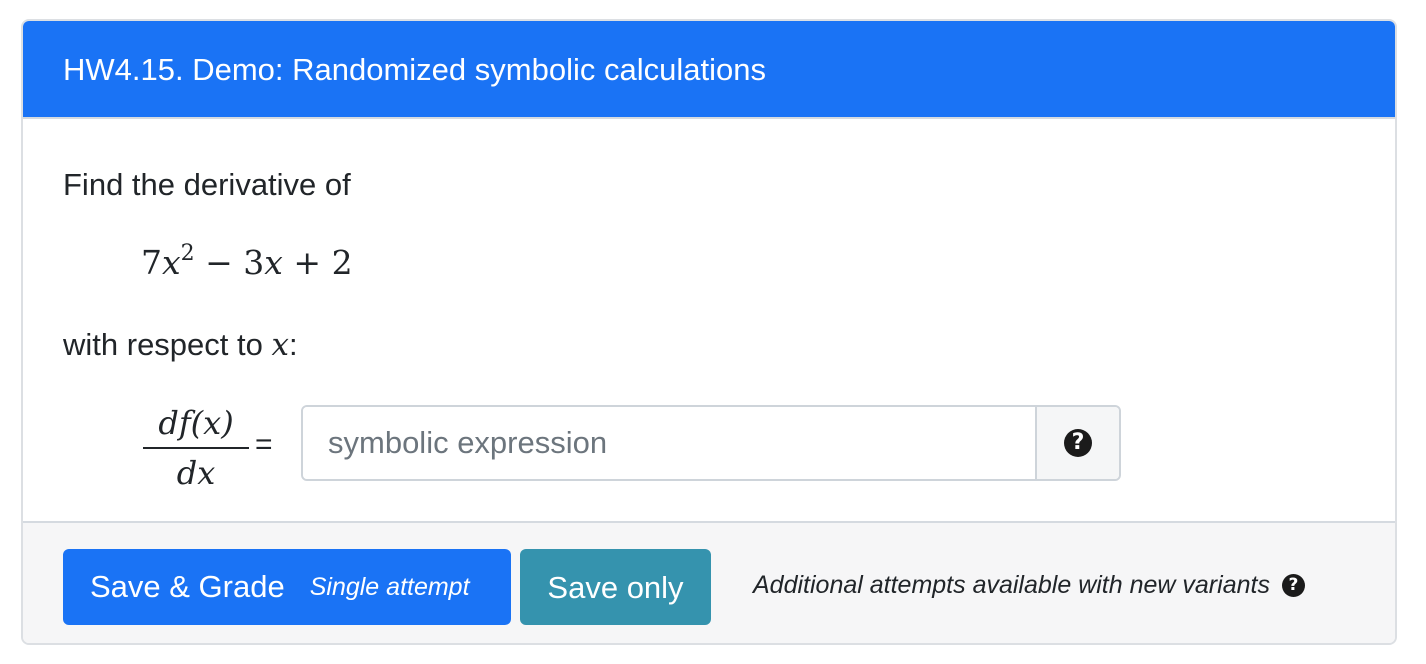  I want to click on save-grade-button: Save & Grade Single attempt, so click(287, 587).